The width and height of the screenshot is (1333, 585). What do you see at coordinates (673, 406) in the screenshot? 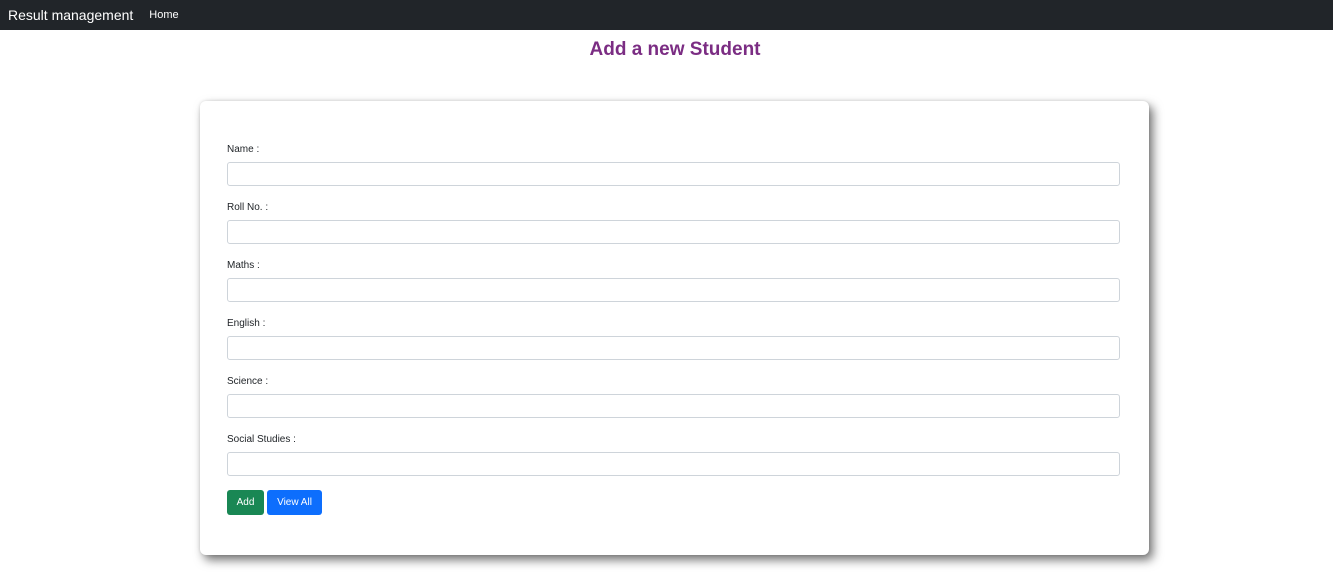
I see `science-input` at bounding box center [673, 406].